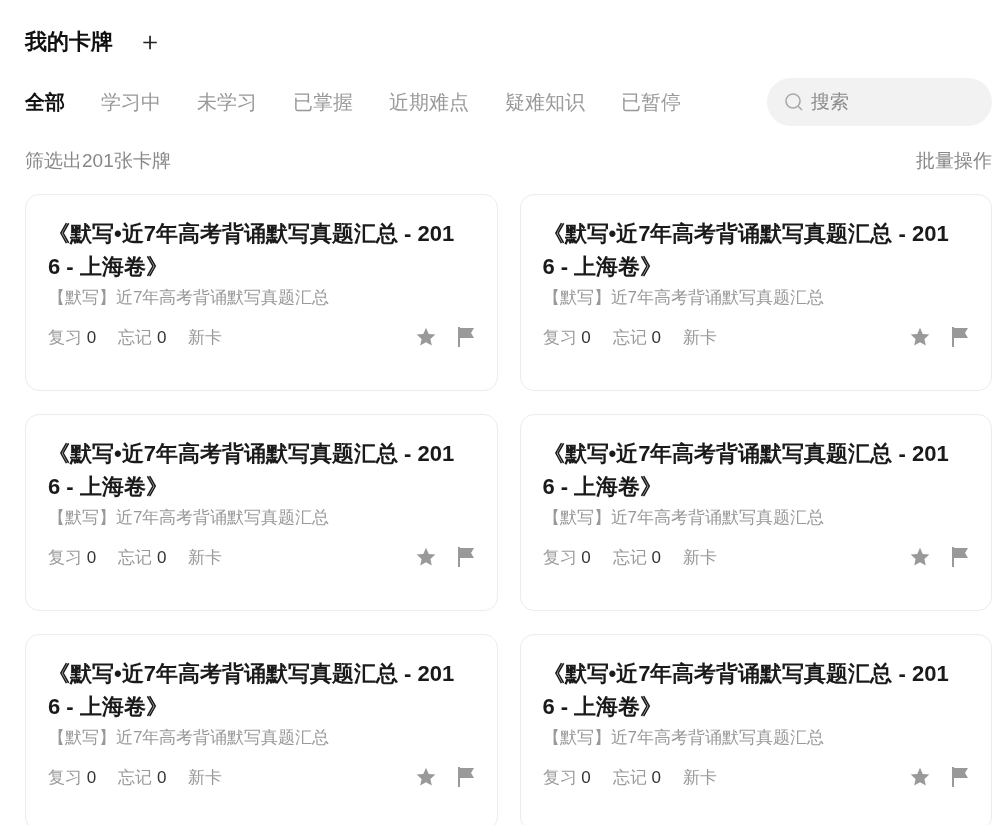 The image size is (1002, 825). What do you see at coordinates (879, 102) in the screenshot?
I see `search-field: 搜索` at bounding box center [879, 102].